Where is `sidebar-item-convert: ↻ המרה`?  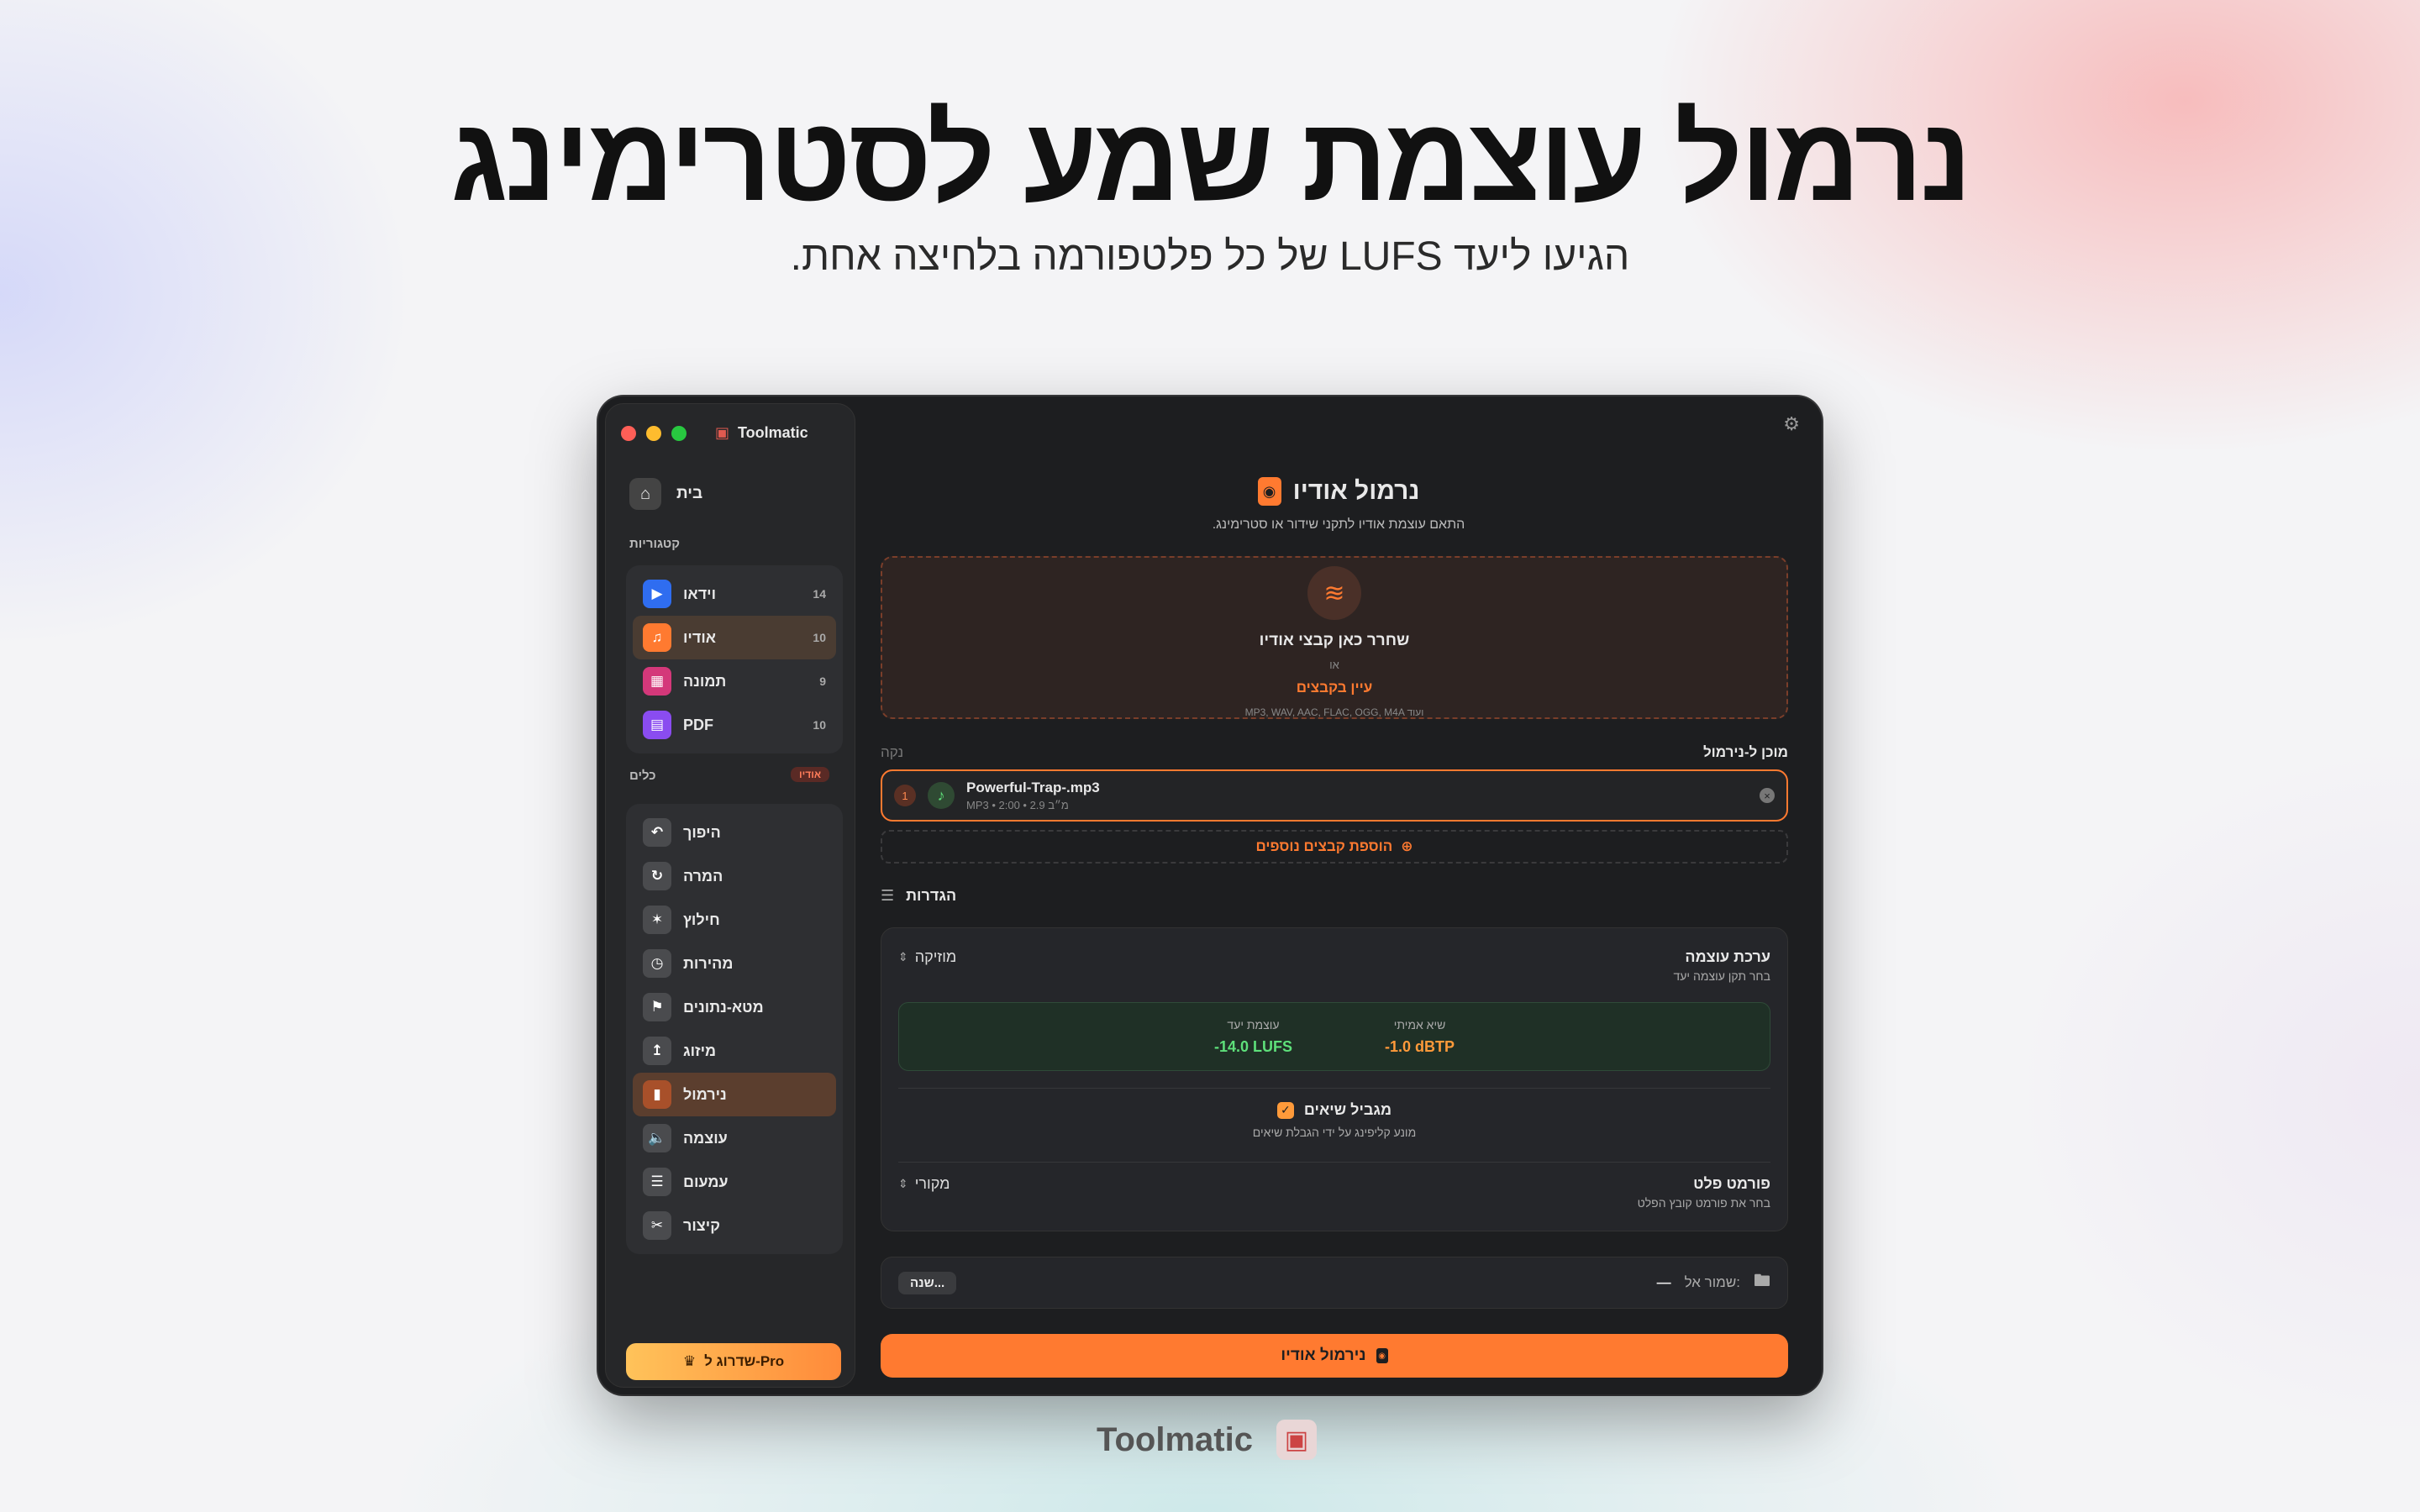 sidebar-item-convert: ↻ המרה is located at coordinates (734, 876).